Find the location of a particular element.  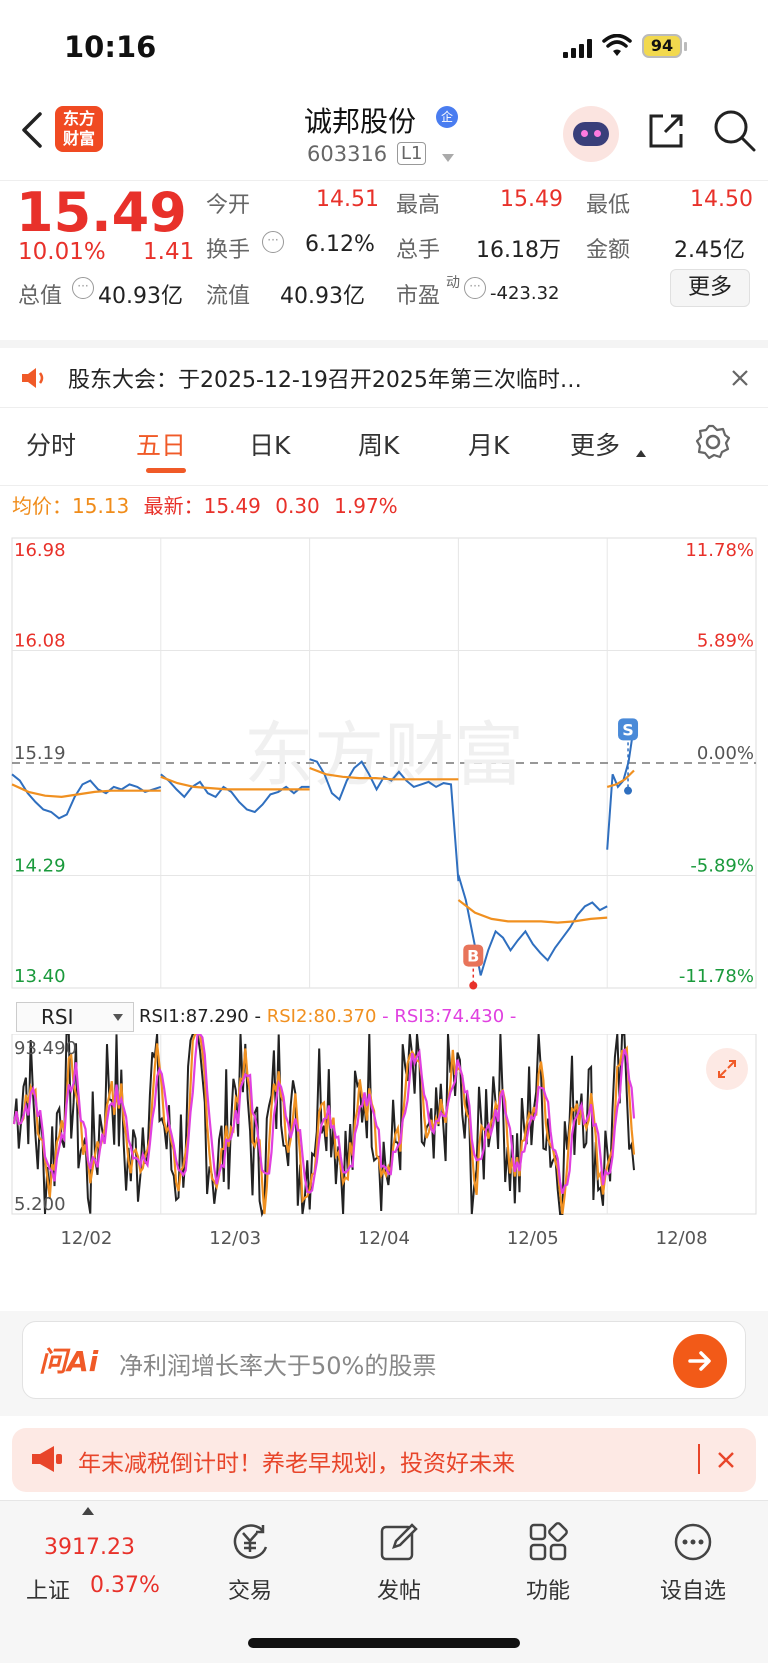

change-pct: 10.01% is located at coordinates (62, 252).